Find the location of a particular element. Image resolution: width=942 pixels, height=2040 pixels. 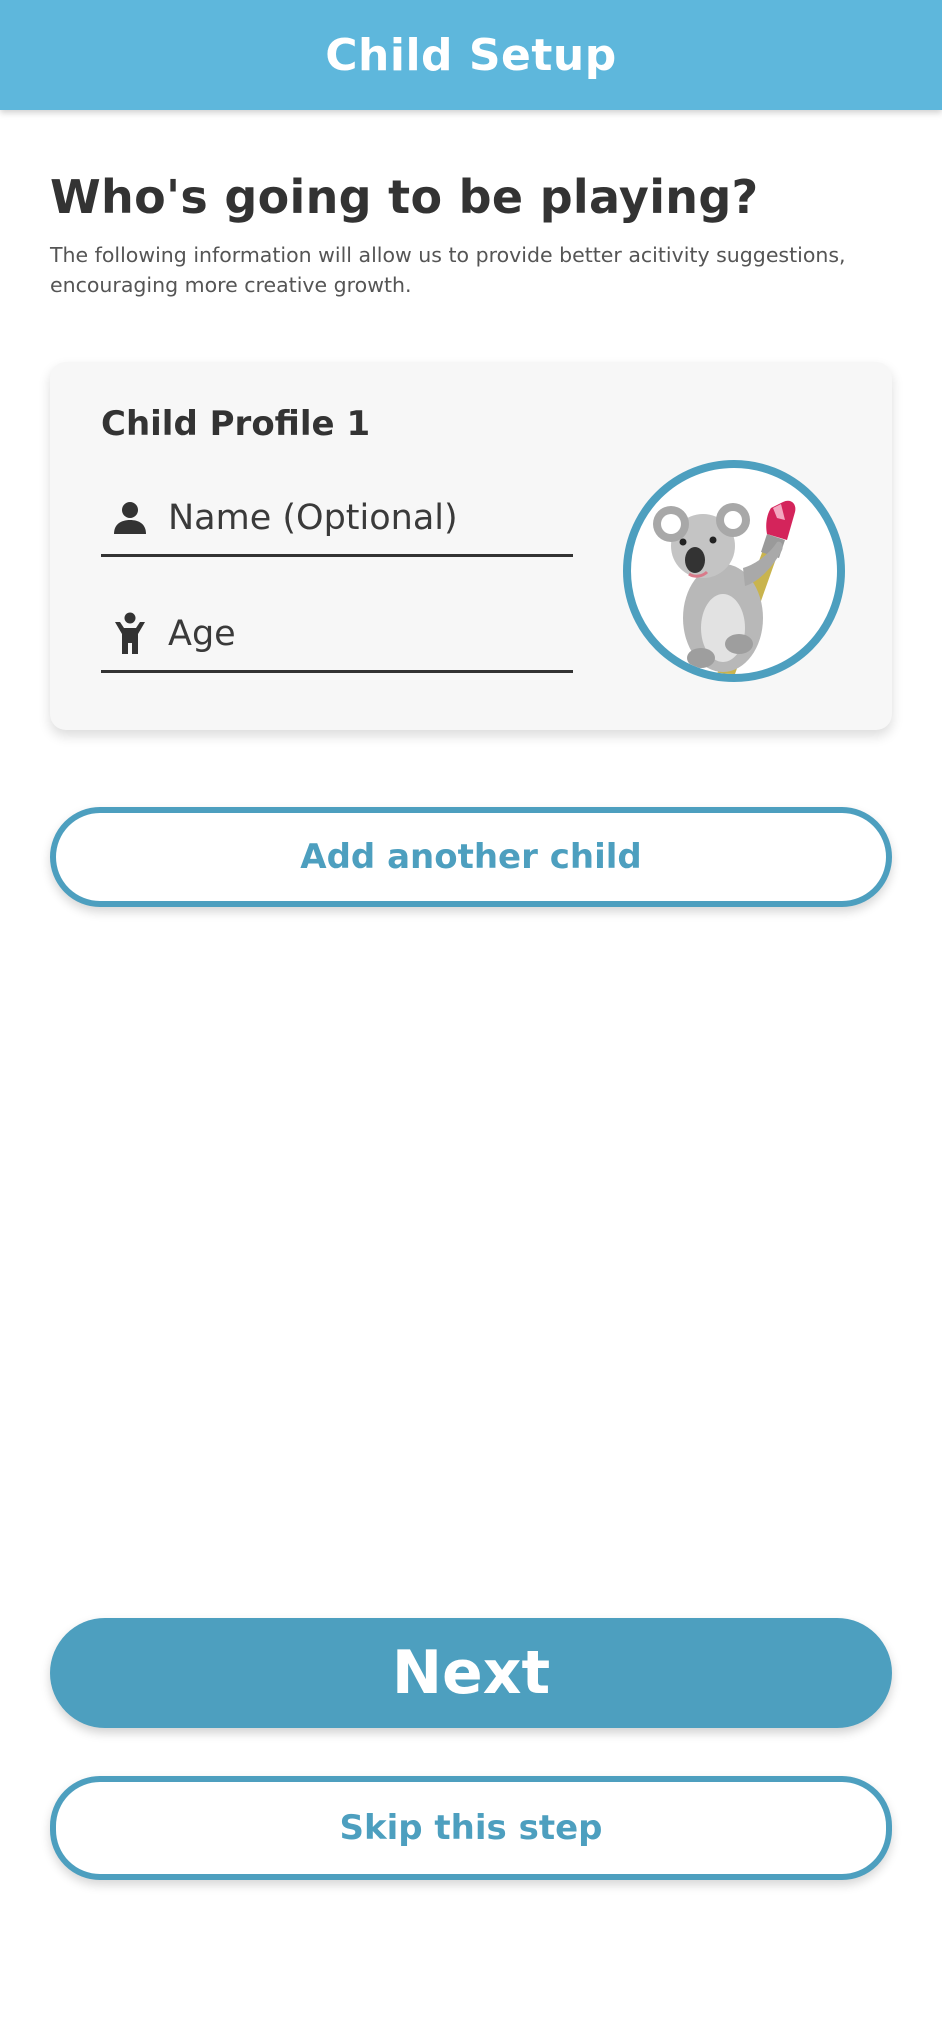

name-input is located at coordinates (363, 518).